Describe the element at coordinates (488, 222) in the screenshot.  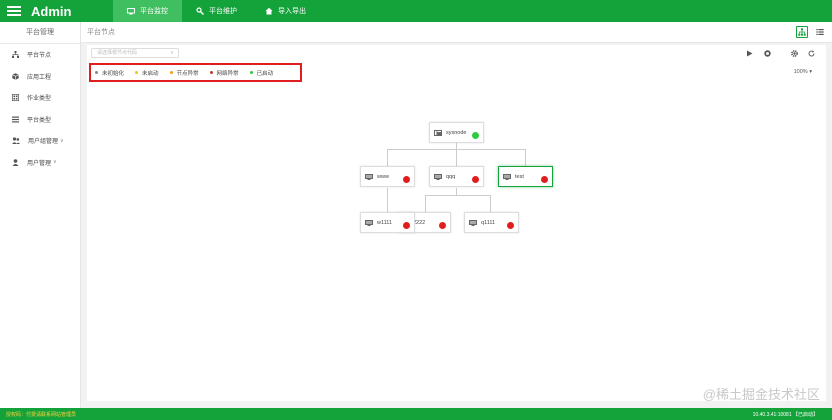
I see `node-label: q1111` at that location.